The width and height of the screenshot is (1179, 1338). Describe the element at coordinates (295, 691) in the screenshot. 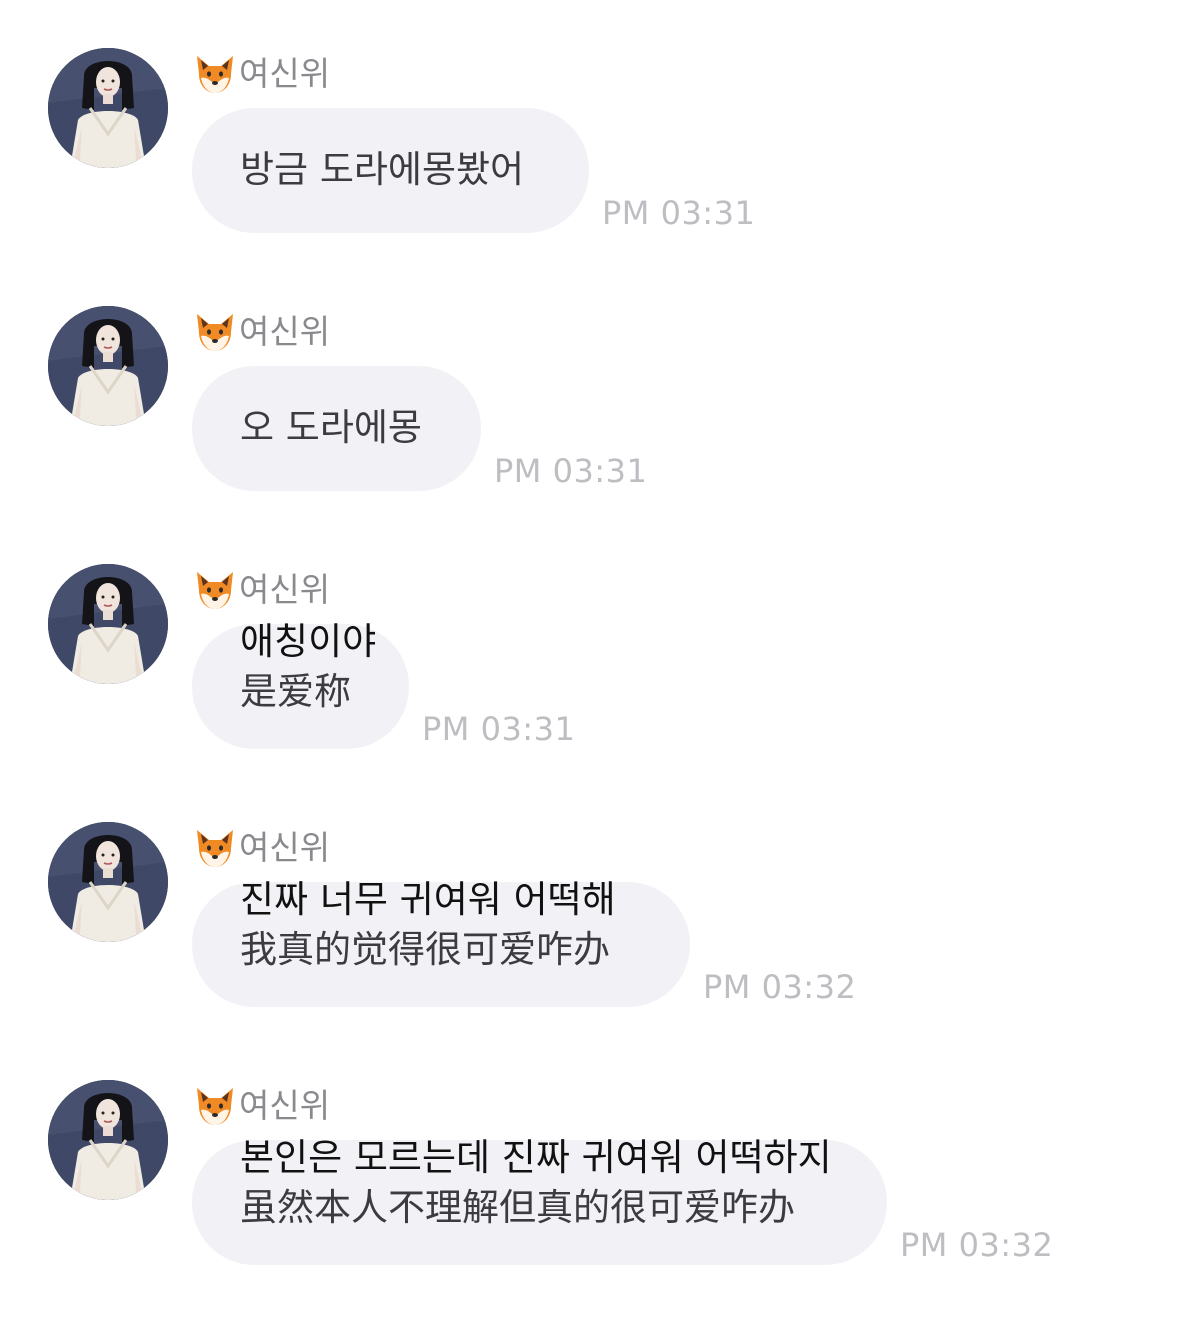

I see `message-translation: 是爱称` at that location.